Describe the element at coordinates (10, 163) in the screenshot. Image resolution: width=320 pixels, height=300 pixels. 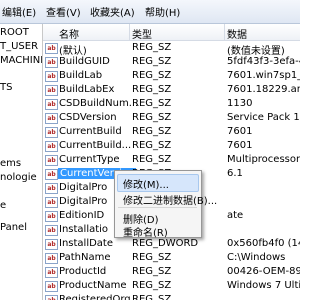
I see `tree-item: ems` at that location.